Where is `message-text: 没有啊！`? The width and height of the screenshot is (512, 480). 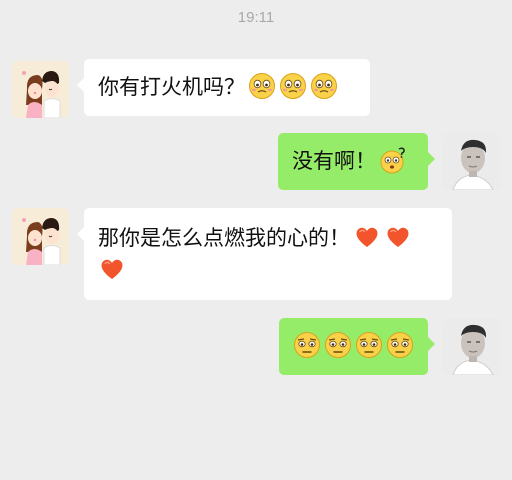 message-text: 没有啊！ is located at coordinates (334, 161).